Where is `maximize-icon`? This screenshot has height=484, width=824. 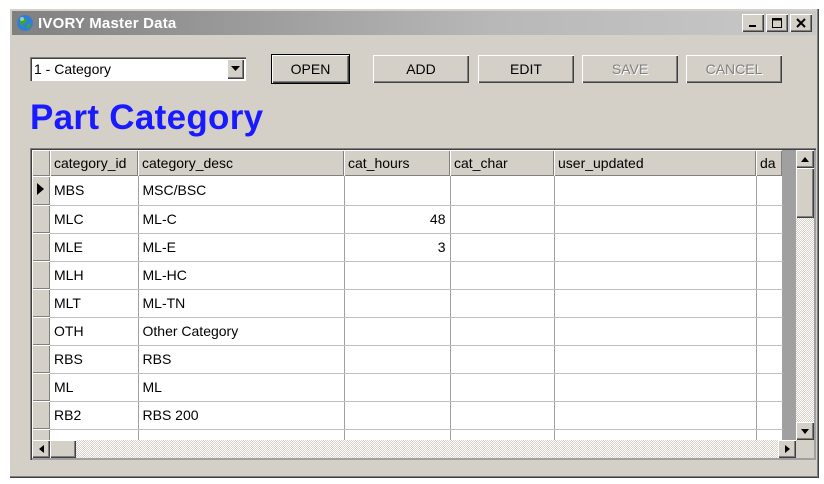
maximize-icon is located at coordinates (777, 23).